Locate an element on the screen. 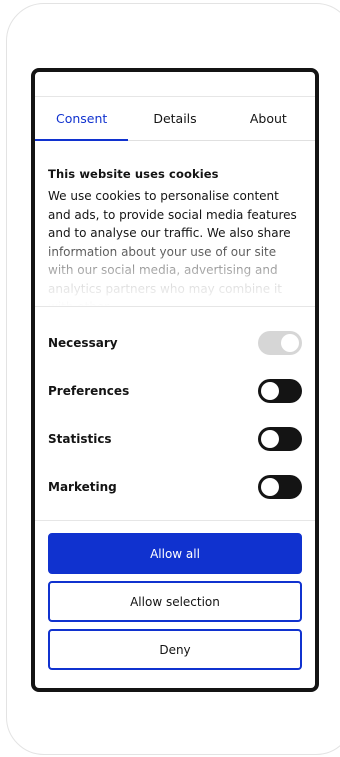 This screenshot has height=757, width=340. dialog-header is located at coordinates (175, 84).